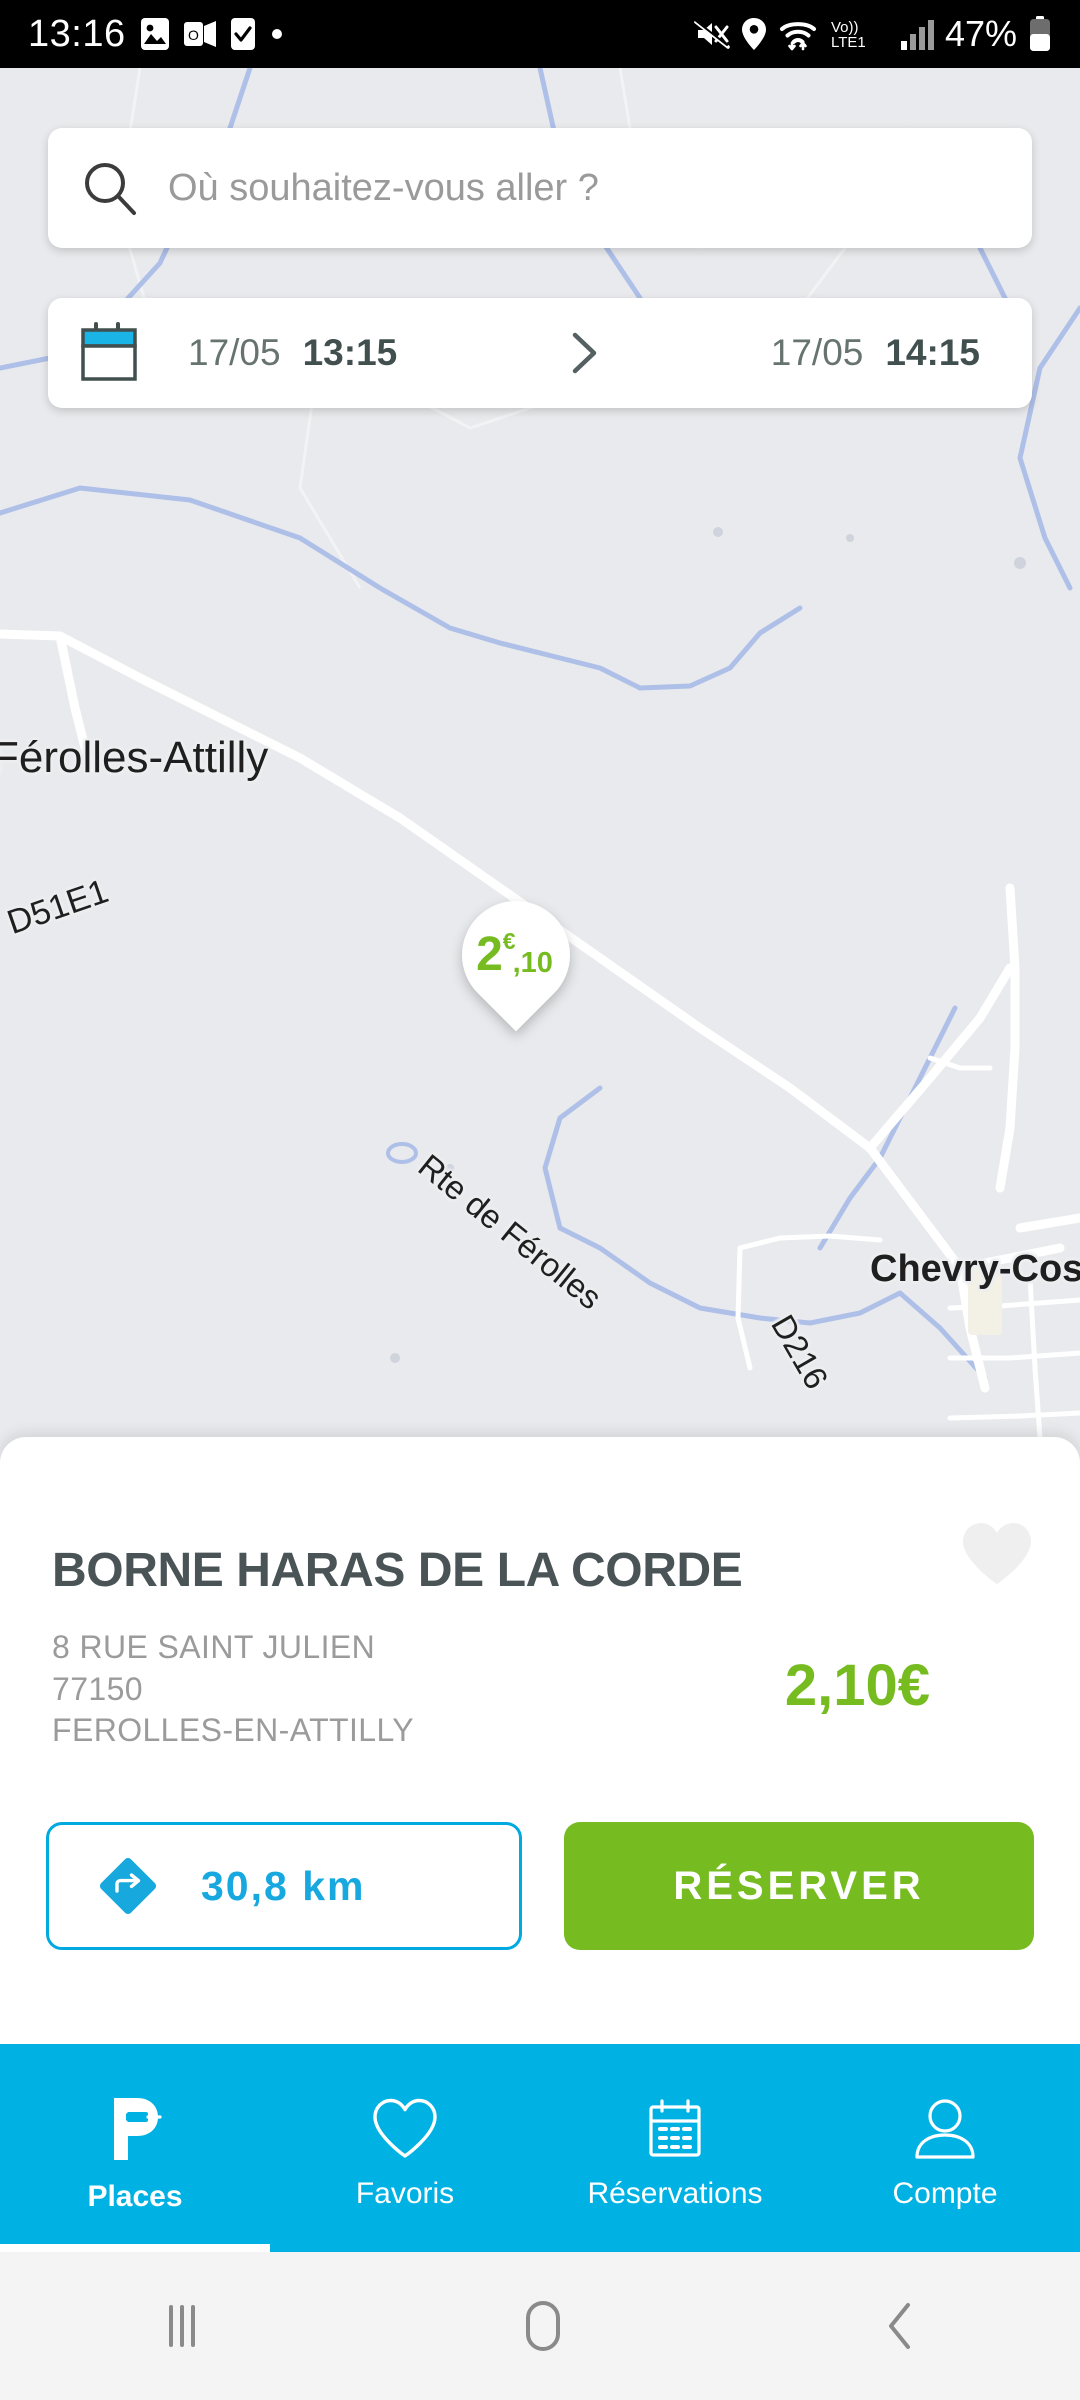 This screenshot has width=1080, height=2400. Describe the element at coordinates (945, 2193) in the screenshot. I see `nav-label-compte: Compte` at that location.